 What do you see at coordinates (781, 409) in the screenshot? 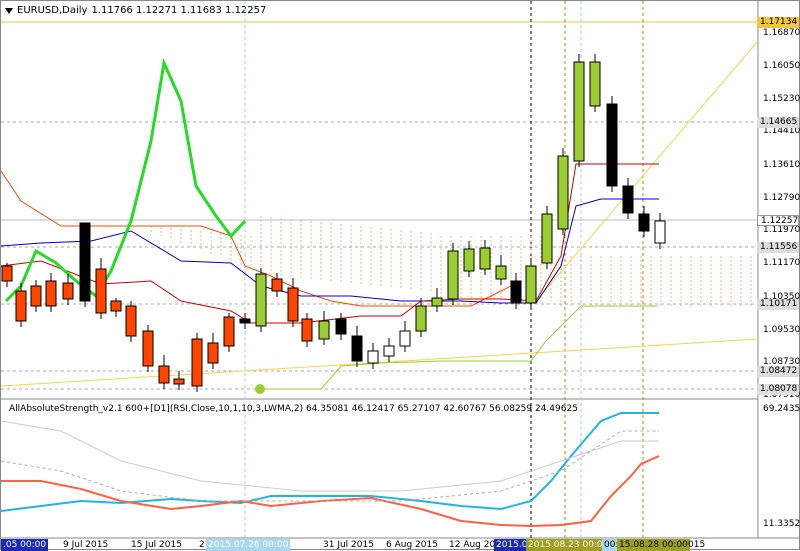
I see `indicator-max-label: 69.24357` at bounding box center [781, 409].